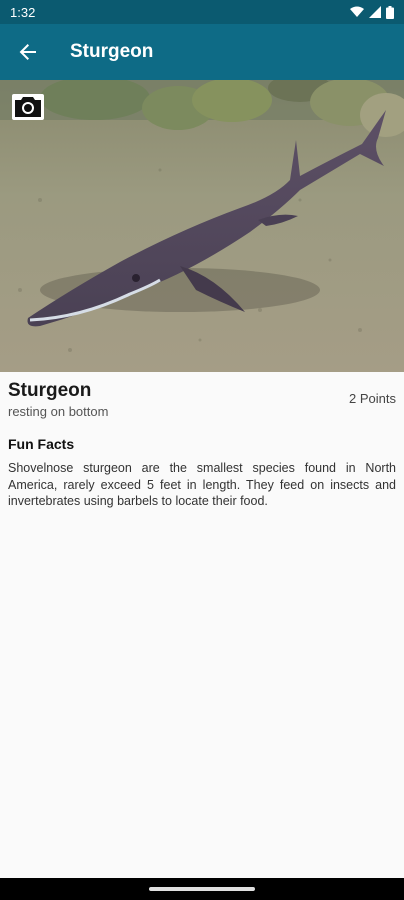 The image size is (404, 900). What do you see at coordinates (58, 411) in the screenshot?
I see `species-subtitle: resting on bottom` at bounding box center [58, 411].